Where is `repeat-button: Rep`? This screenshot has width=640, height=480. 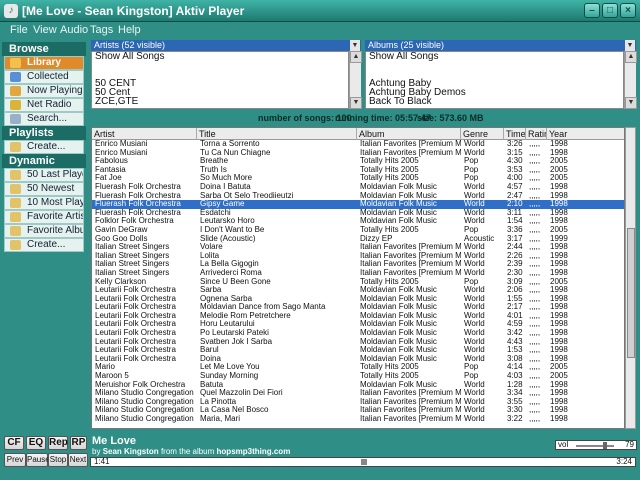 repeat-button: Rep is located at coordinates (58, 443).